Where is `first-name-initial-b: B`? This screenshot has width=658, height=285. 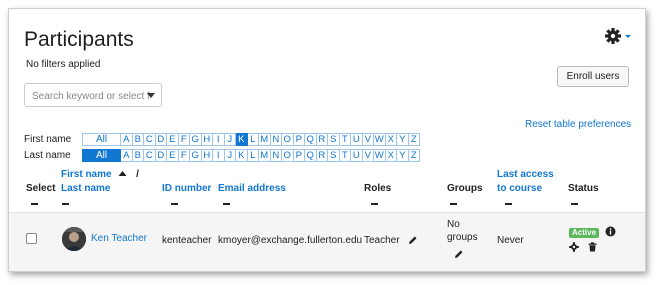 first-name-initial-b: B is located at coordinates (138, 139).